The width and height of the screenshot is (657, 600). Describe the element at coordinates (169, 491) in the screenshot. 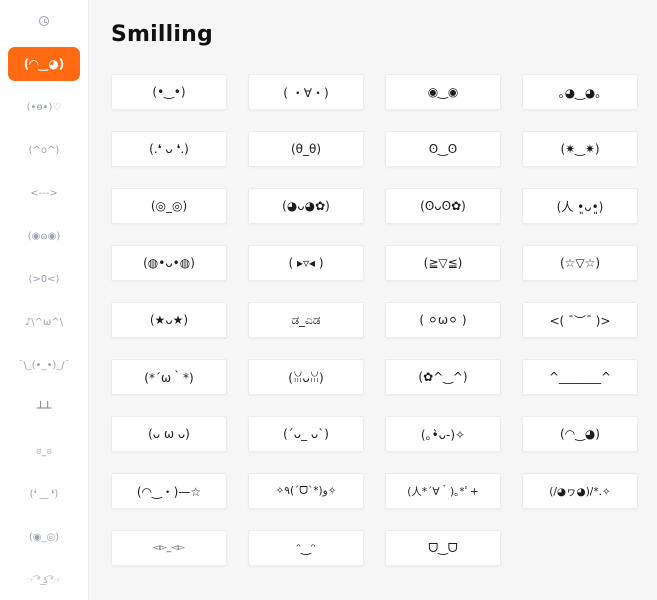

I see `emoticon-card: (◠‿・)—☆` at that location.